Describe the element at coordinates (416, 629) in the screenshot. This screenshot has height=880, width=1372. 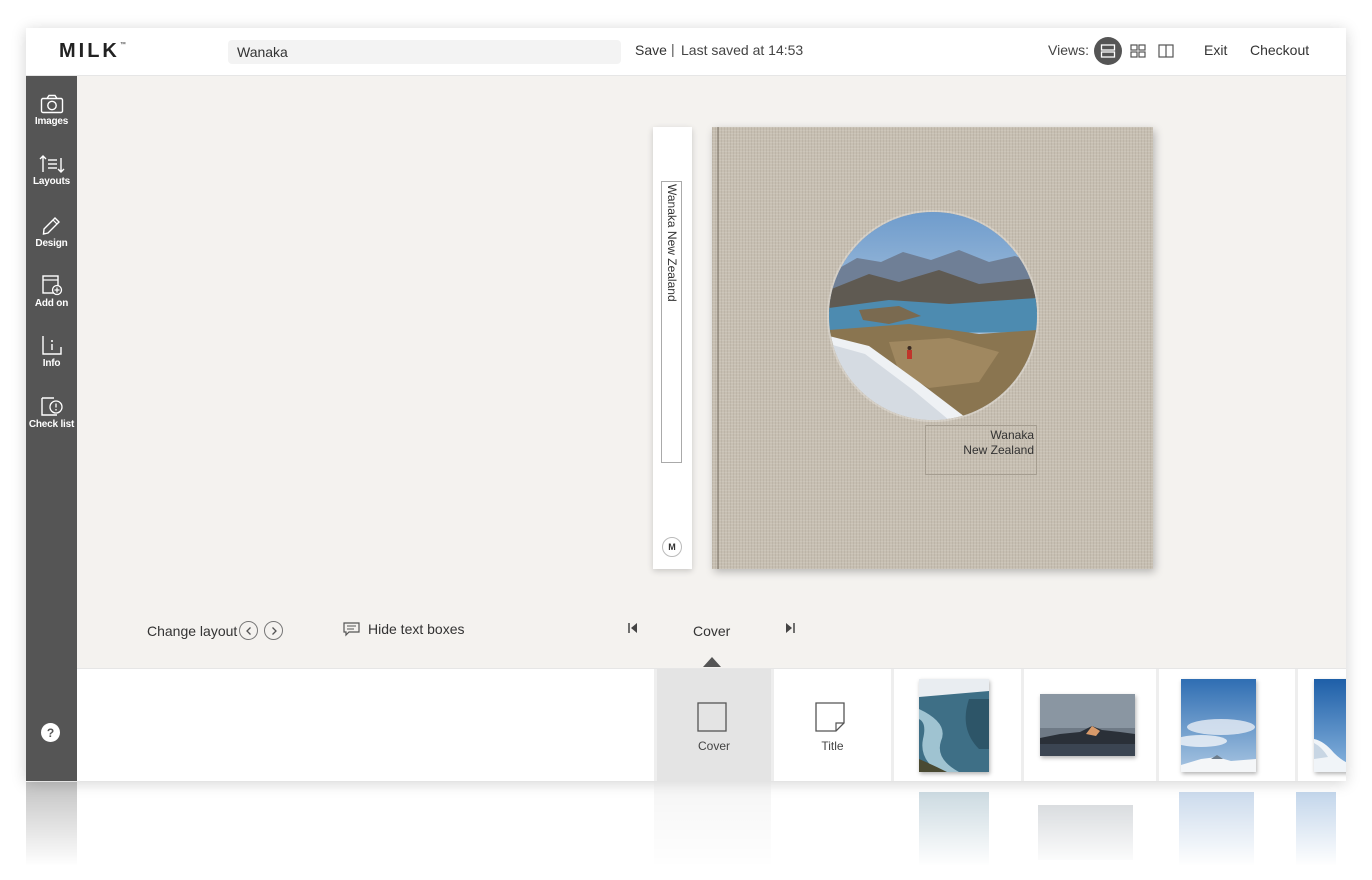
I see `hide-text-boxes-label: Hide text boxes` at that location.